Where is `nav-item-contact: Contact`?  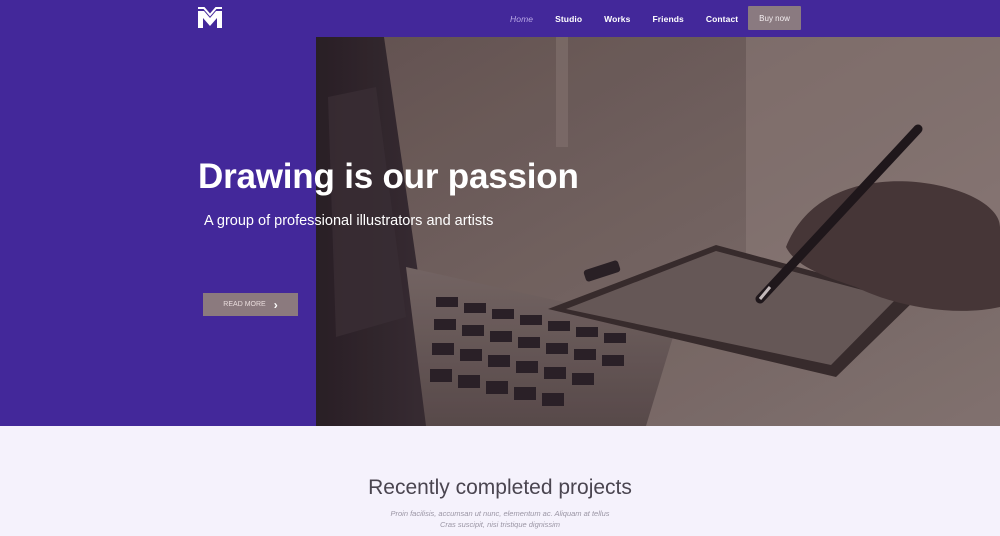
nav-item-contact: Contact is located at coordinates (722, 19).